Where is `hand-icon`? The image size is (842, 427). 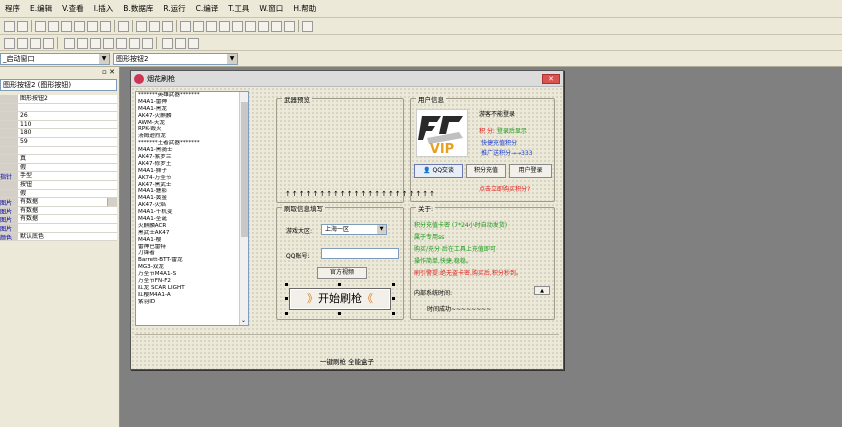 hand-icon is located at coordinates (289, 26).